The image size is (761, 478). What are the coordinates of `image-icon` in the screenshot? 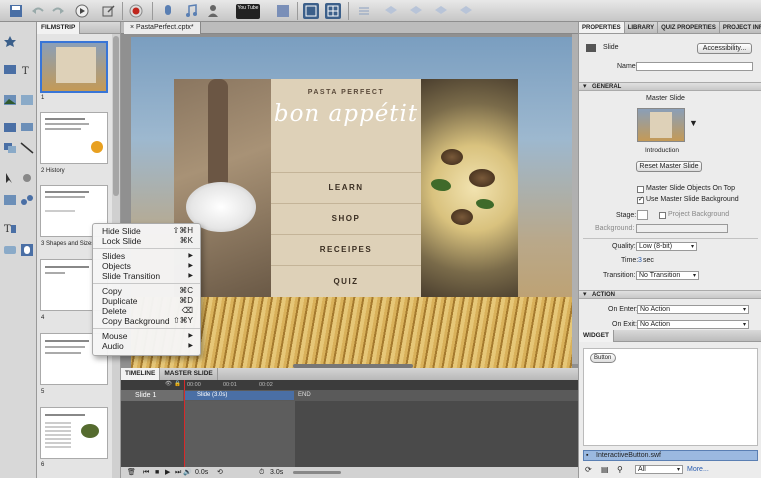 It's located at (10, 100).